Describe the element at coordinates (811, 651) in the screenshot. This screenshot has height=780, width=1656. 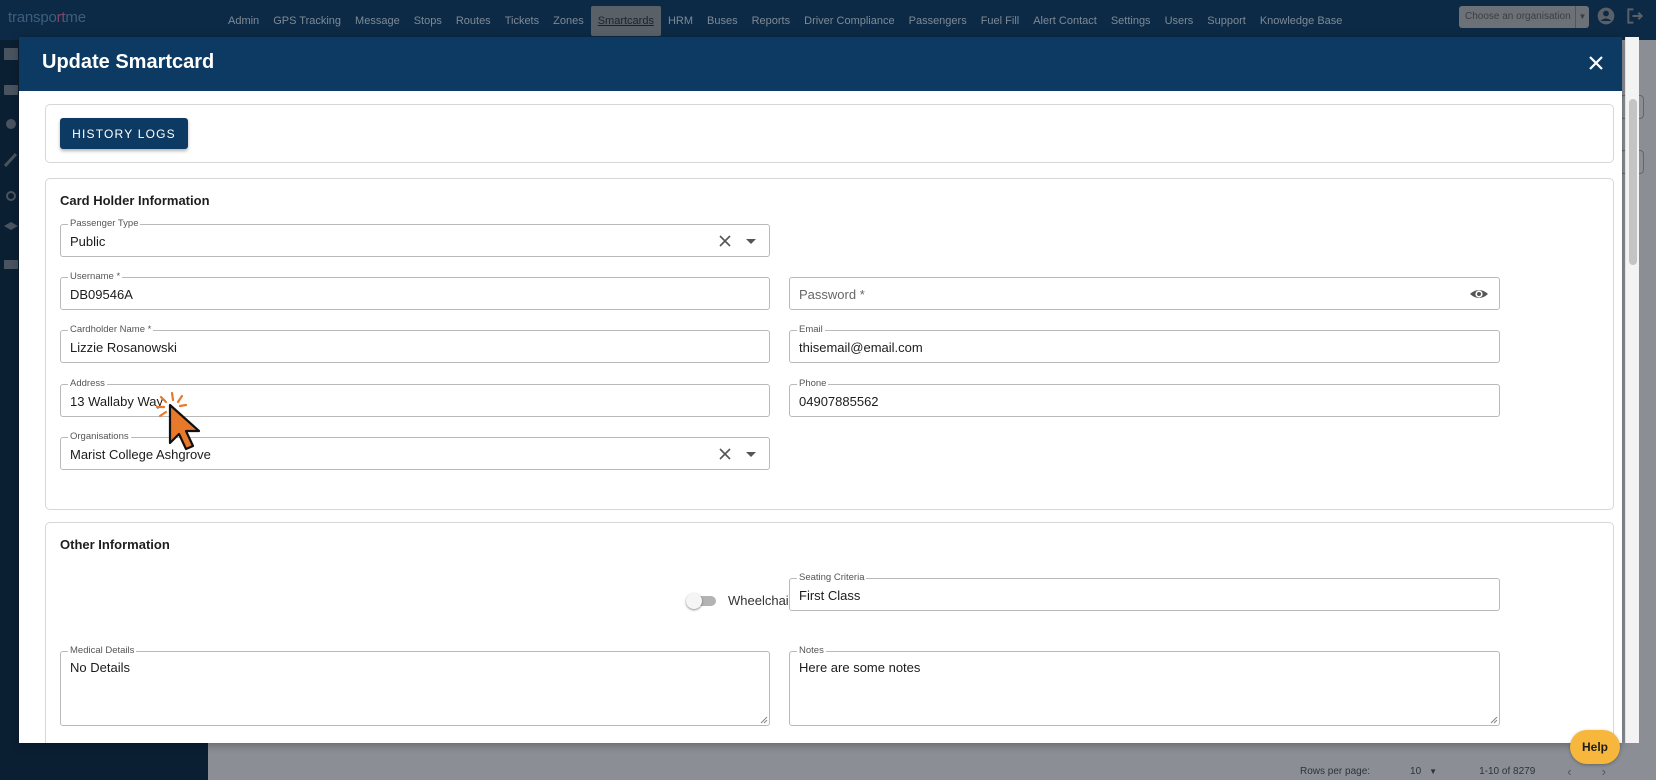
I see `field-label: Notes` at that location.